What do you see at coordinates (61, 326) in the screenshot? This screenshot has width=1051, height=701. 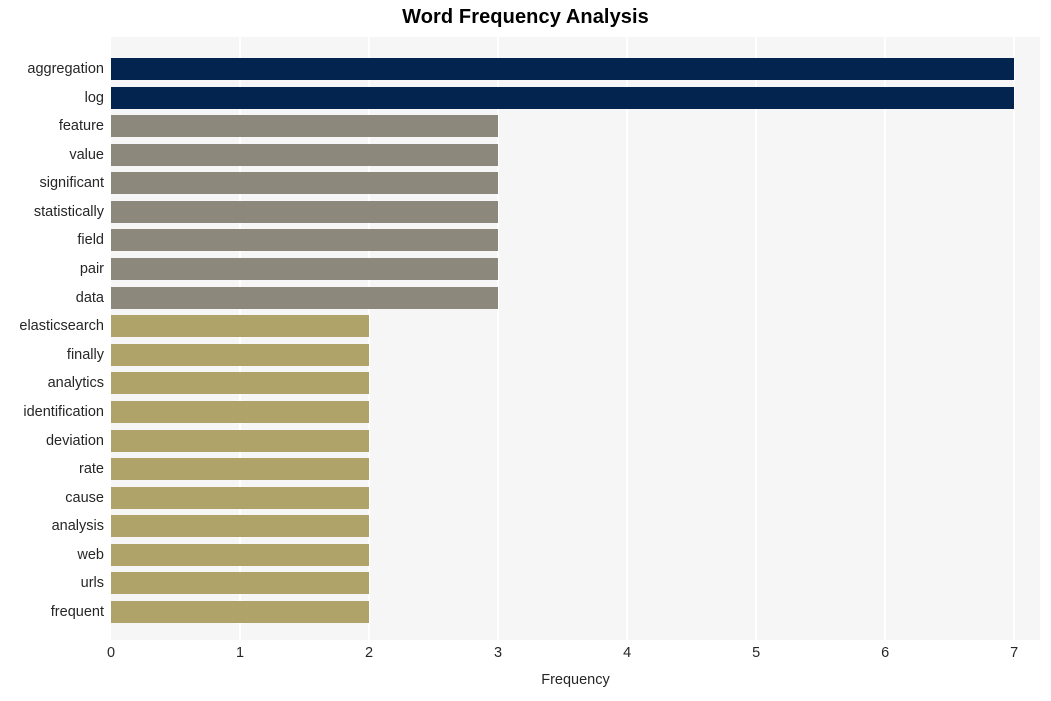 I see `y-axis-tick-label: elasticsearch` at bounding box center [61, 326].